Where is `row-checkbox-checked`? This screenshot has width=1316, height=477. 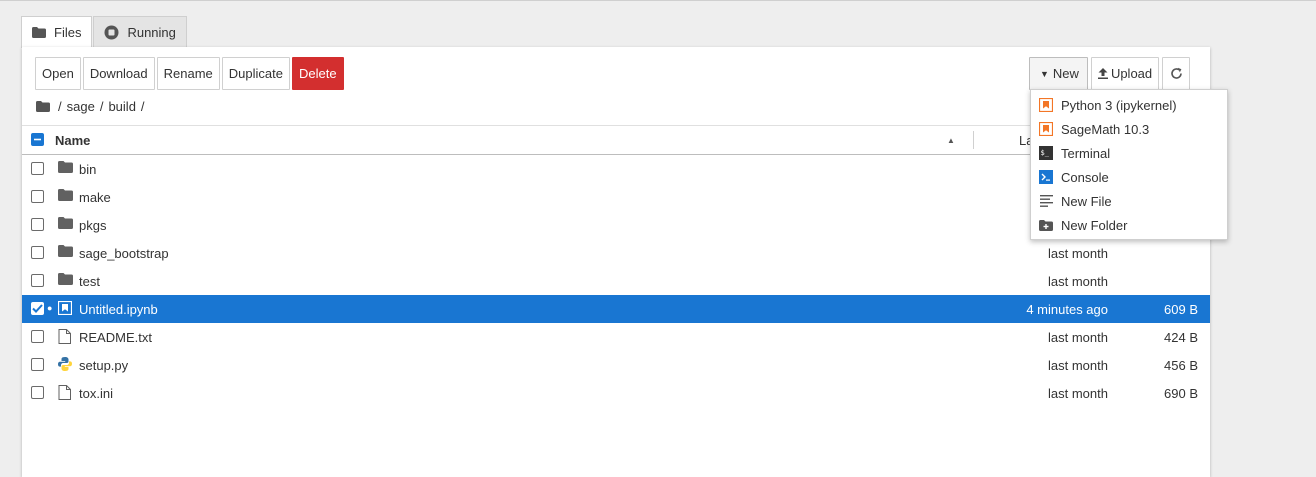 row-checkbox-checked is located at coordinates (37, 308).